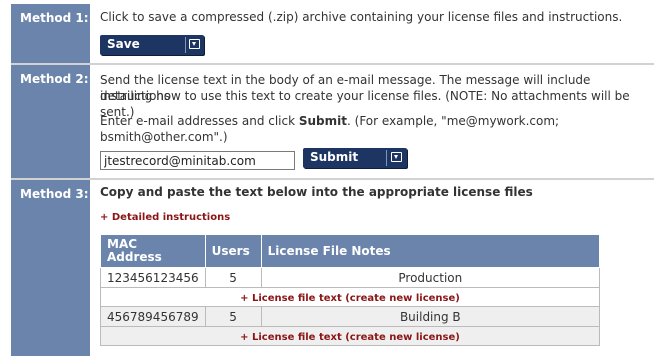 The height and width of the screenshot is (356, 654). What do you see at coordinates (194, 44) in the screenshot?
I see `dropdown-icon` at bounding box center [194, 44].